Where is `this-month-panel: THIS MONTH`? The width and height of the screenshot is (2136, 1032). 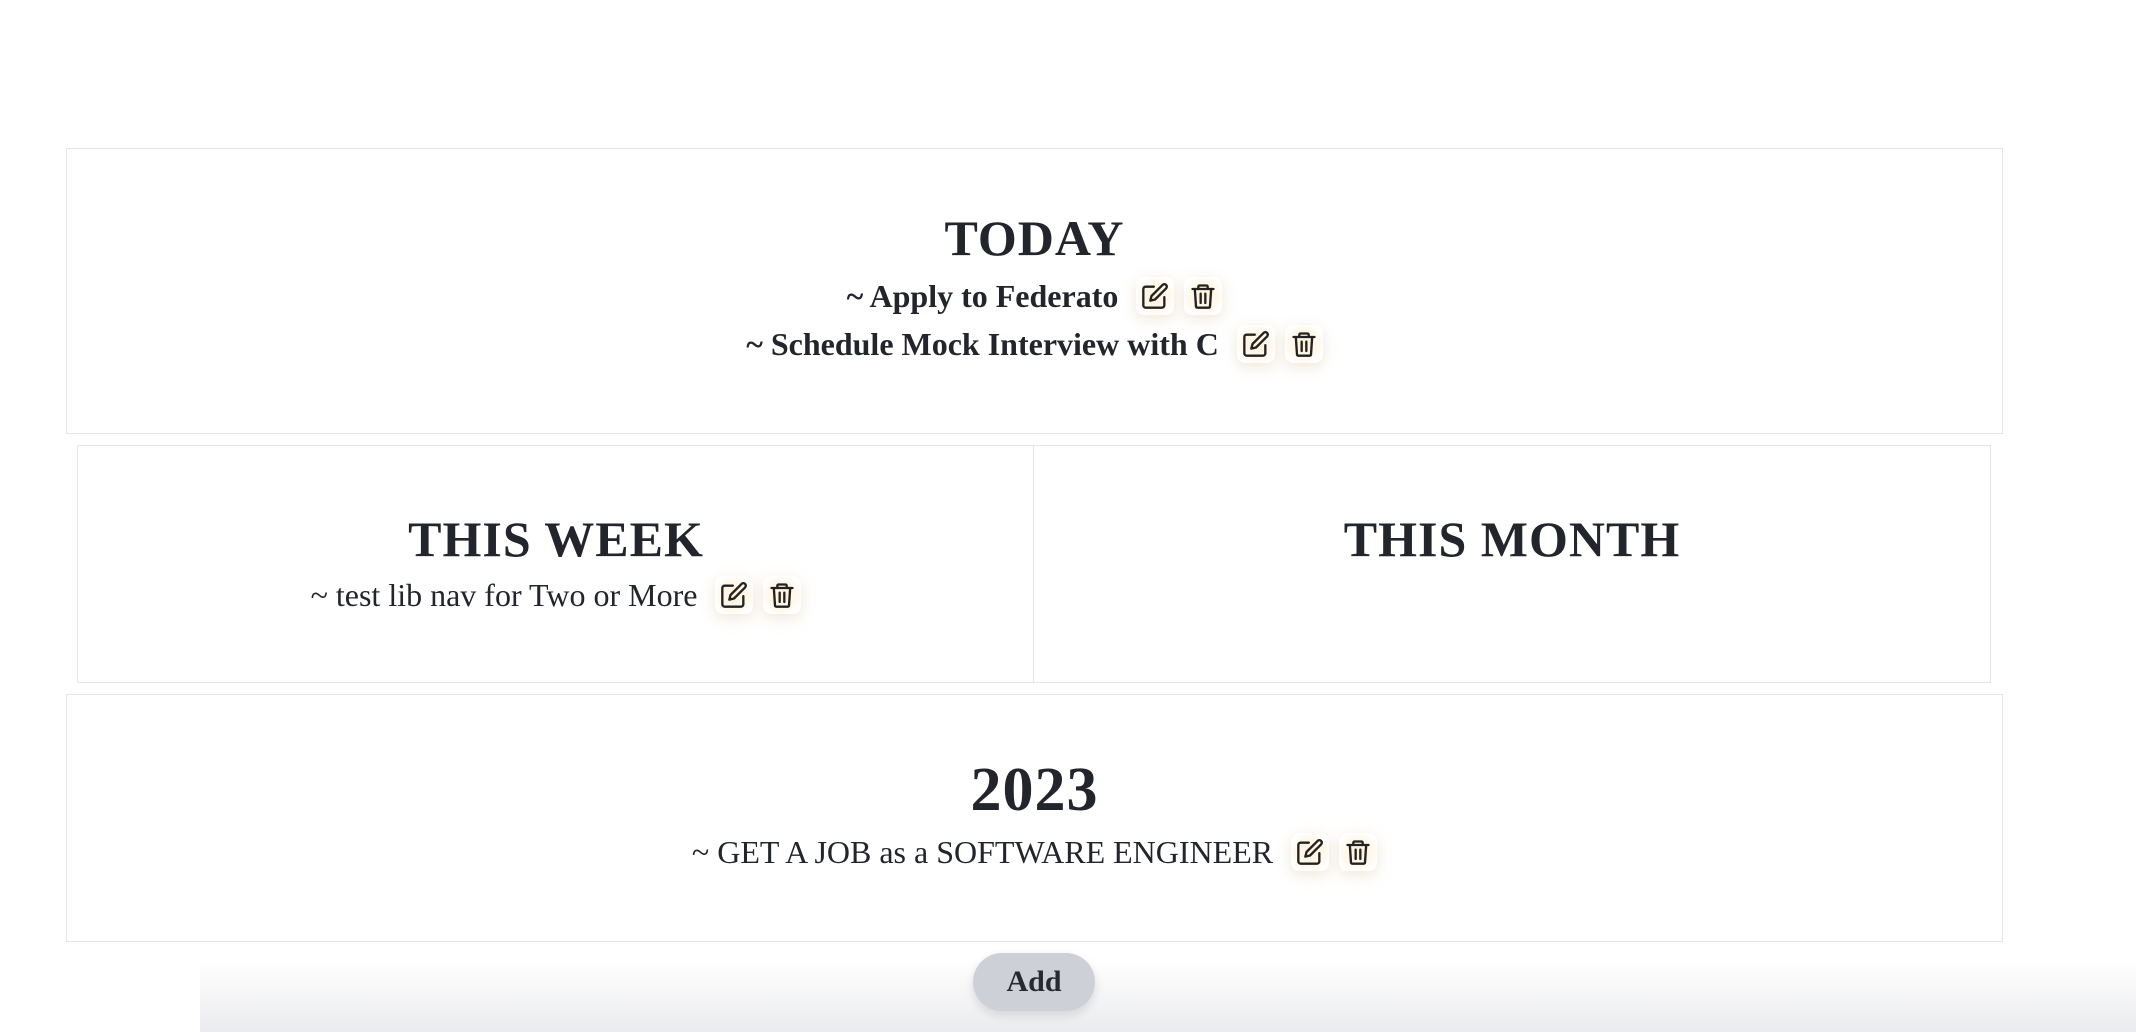
this-month-panel: THIS MONTH is located at coordinates (1512, 564).